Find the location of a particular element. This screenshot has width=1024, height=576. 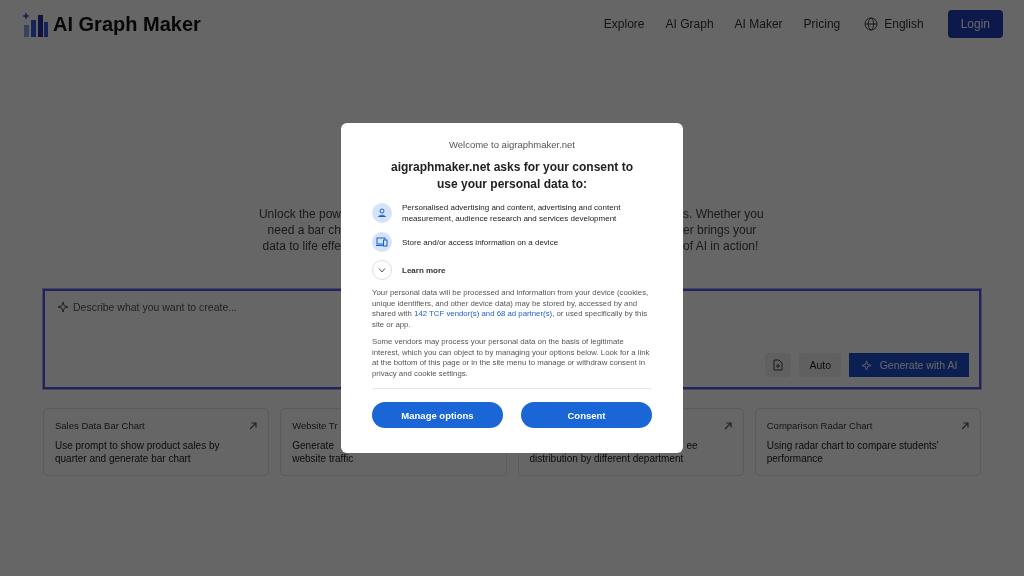

dialog-title: aigraphmaker.net asks for your consent to use your personal data to: is located at coordinates (512, 176).